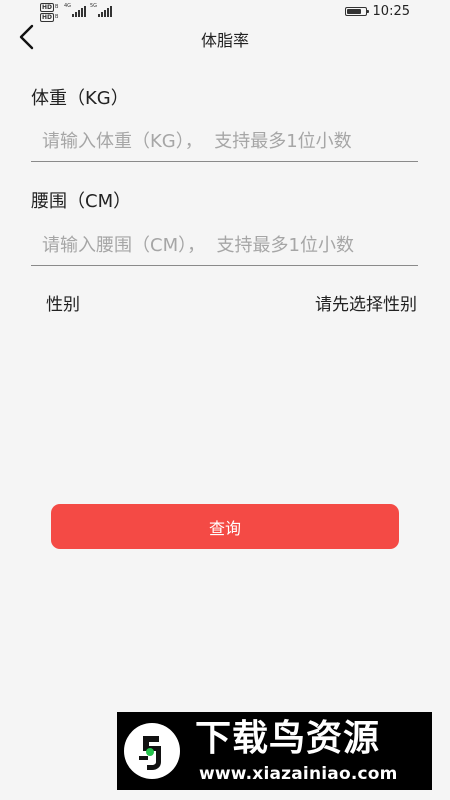  What do you see at coordinates (68, 6) in the screenshot?
I see `network-type-label: 4G` at bounding box center [68, 6].